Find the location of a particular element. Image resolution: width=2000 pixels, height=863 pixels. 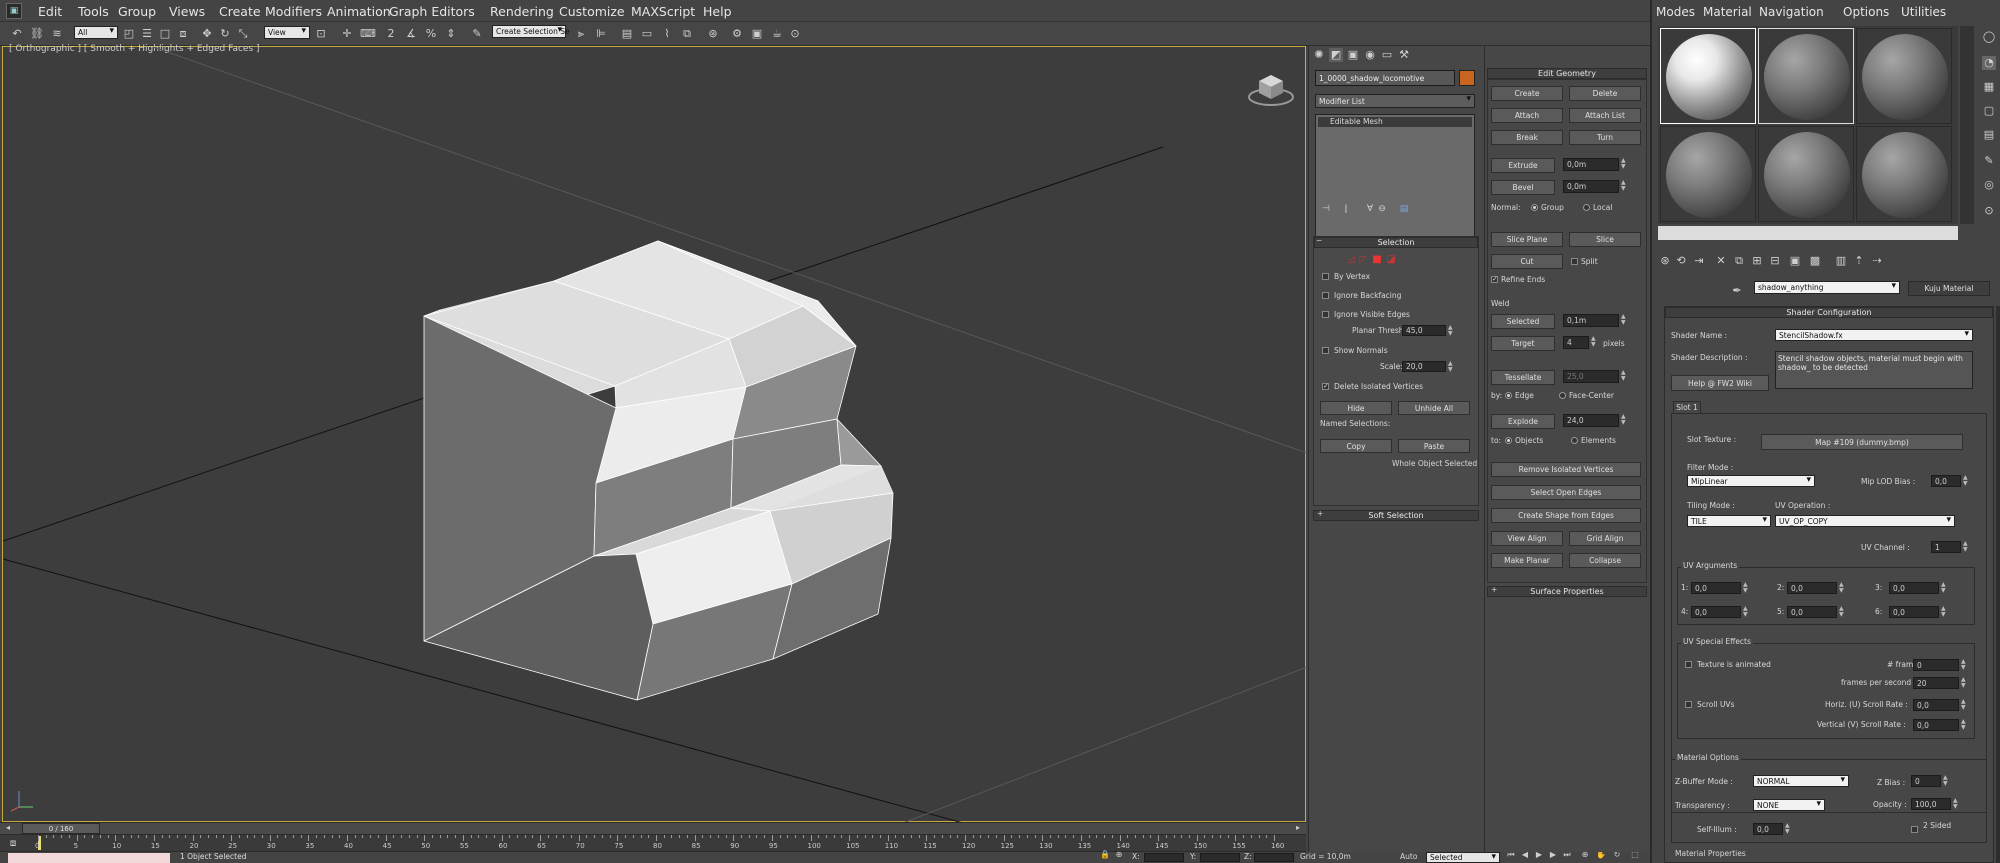

soft-selection-rollout: Soft Selection is located at coordinates (1396, 515).